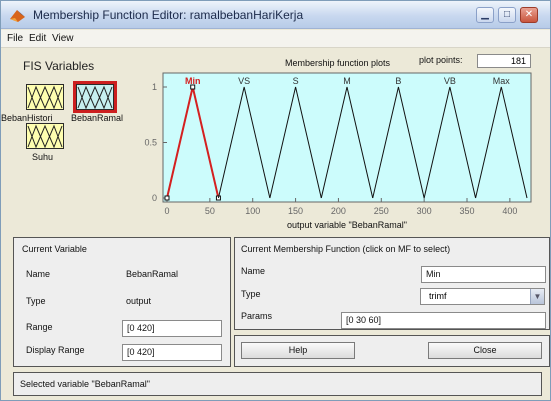  What do you see at coordinates (295, 211) in the screenshot?
I see `x-tick-label: 150` at bounding box center [295, 211].